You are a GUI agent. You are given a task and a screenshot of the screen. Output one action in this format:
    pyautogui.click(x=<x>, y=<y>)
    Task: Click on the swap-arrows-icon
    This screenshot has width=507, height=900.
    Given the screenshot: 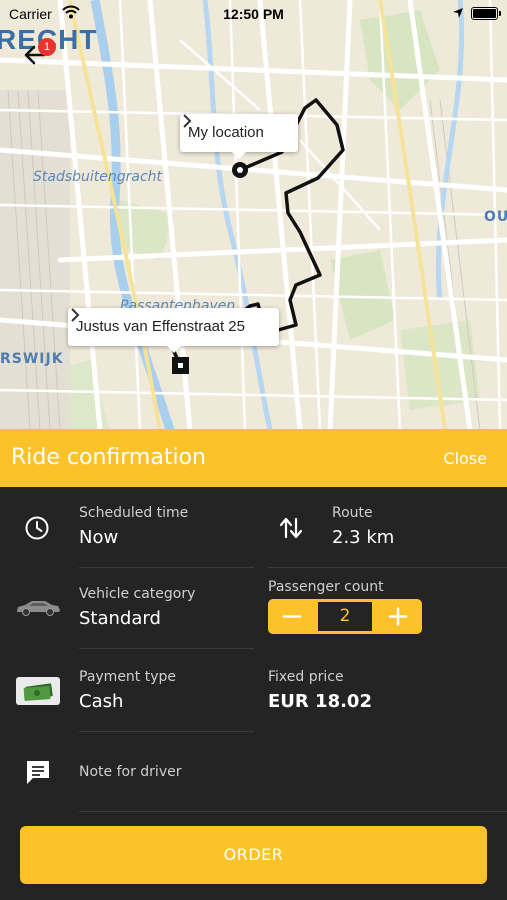 What is the action you would take?
    pyautogui.click(x=291, y=528)
    